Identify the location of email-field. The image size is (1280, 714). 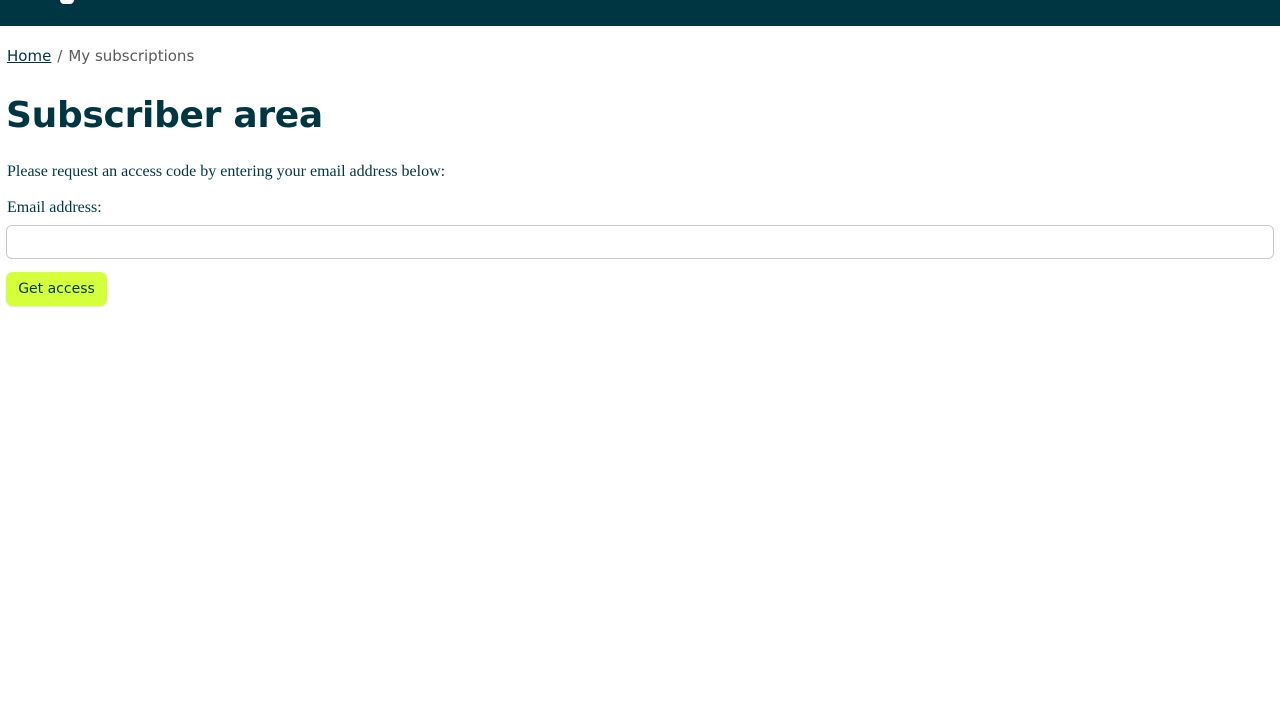
(640, 242).